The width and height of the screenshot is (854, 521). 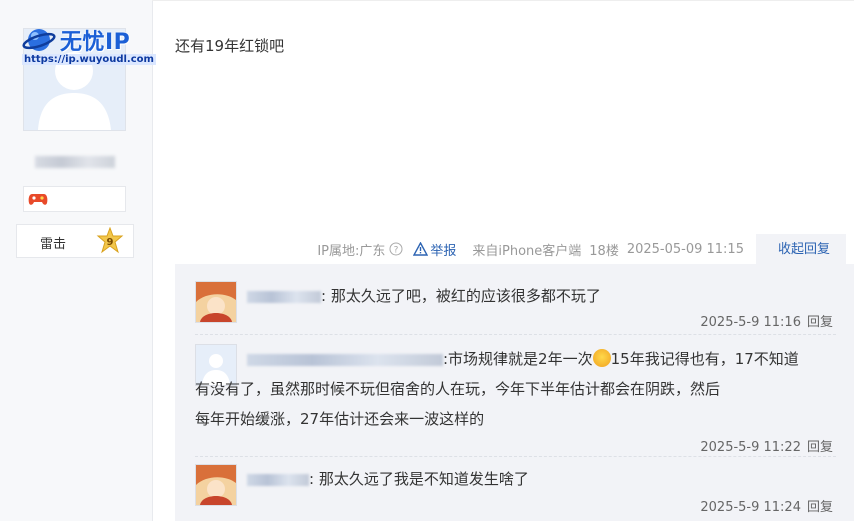 I want to click on reply-content-cont: 15年我记得也有，17不知道, so click(x=704, y=359).